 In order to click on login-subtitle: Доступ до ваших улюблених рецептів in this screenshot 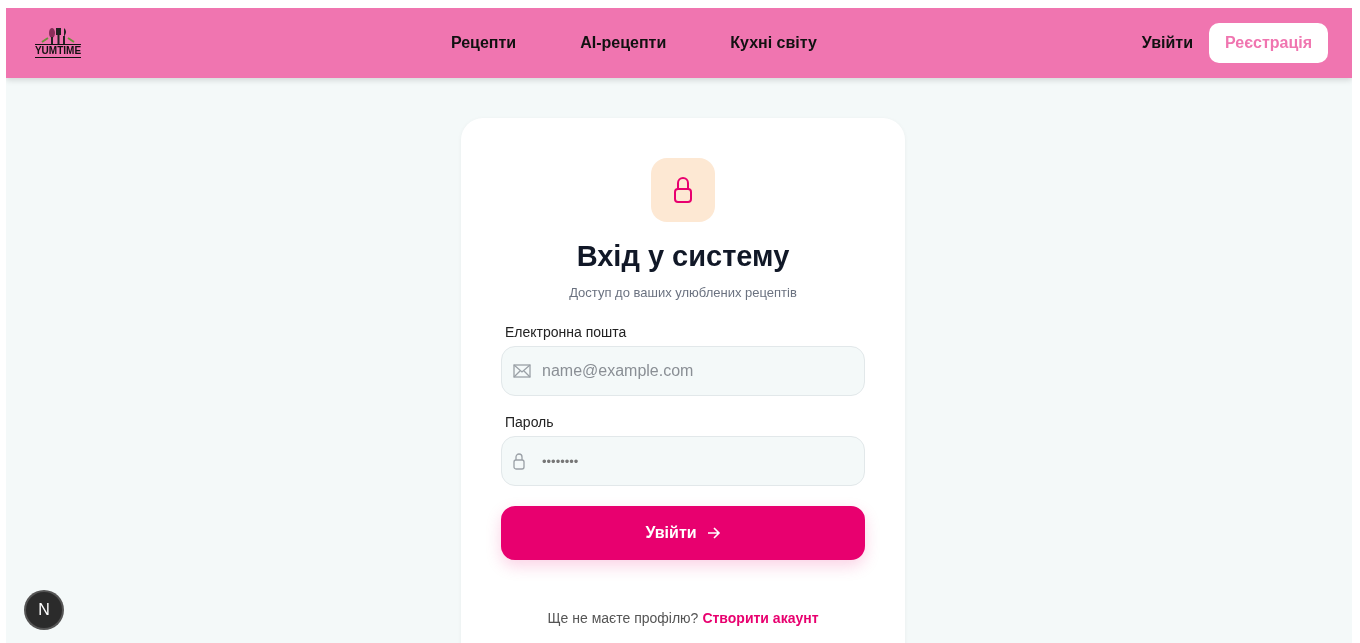, I will do `click(683, 292)`.